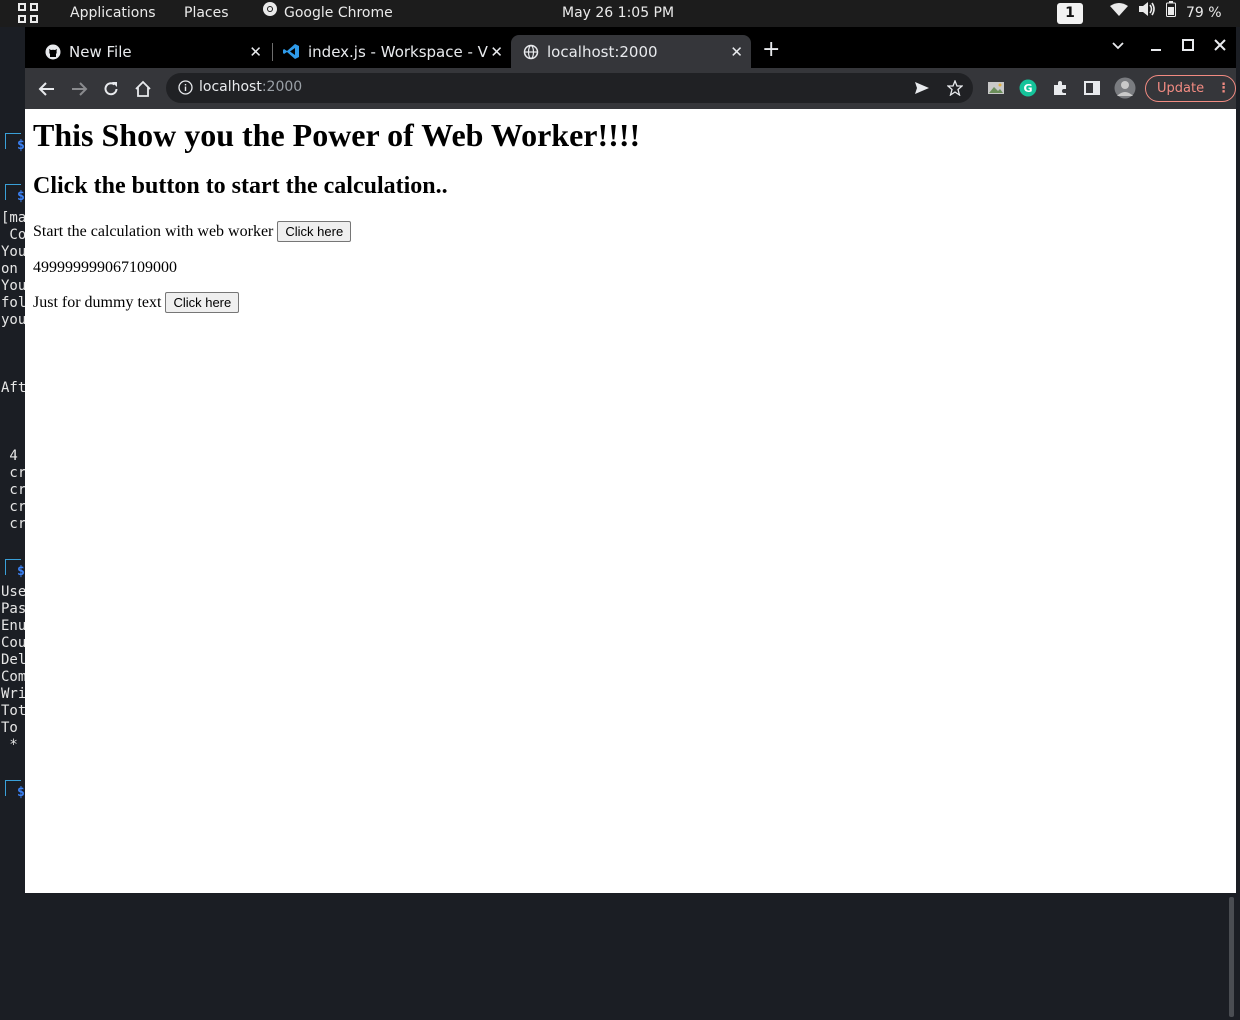  Describe the element at coordinates (143, 89) in the screenshot. I see `home-button` at that location.